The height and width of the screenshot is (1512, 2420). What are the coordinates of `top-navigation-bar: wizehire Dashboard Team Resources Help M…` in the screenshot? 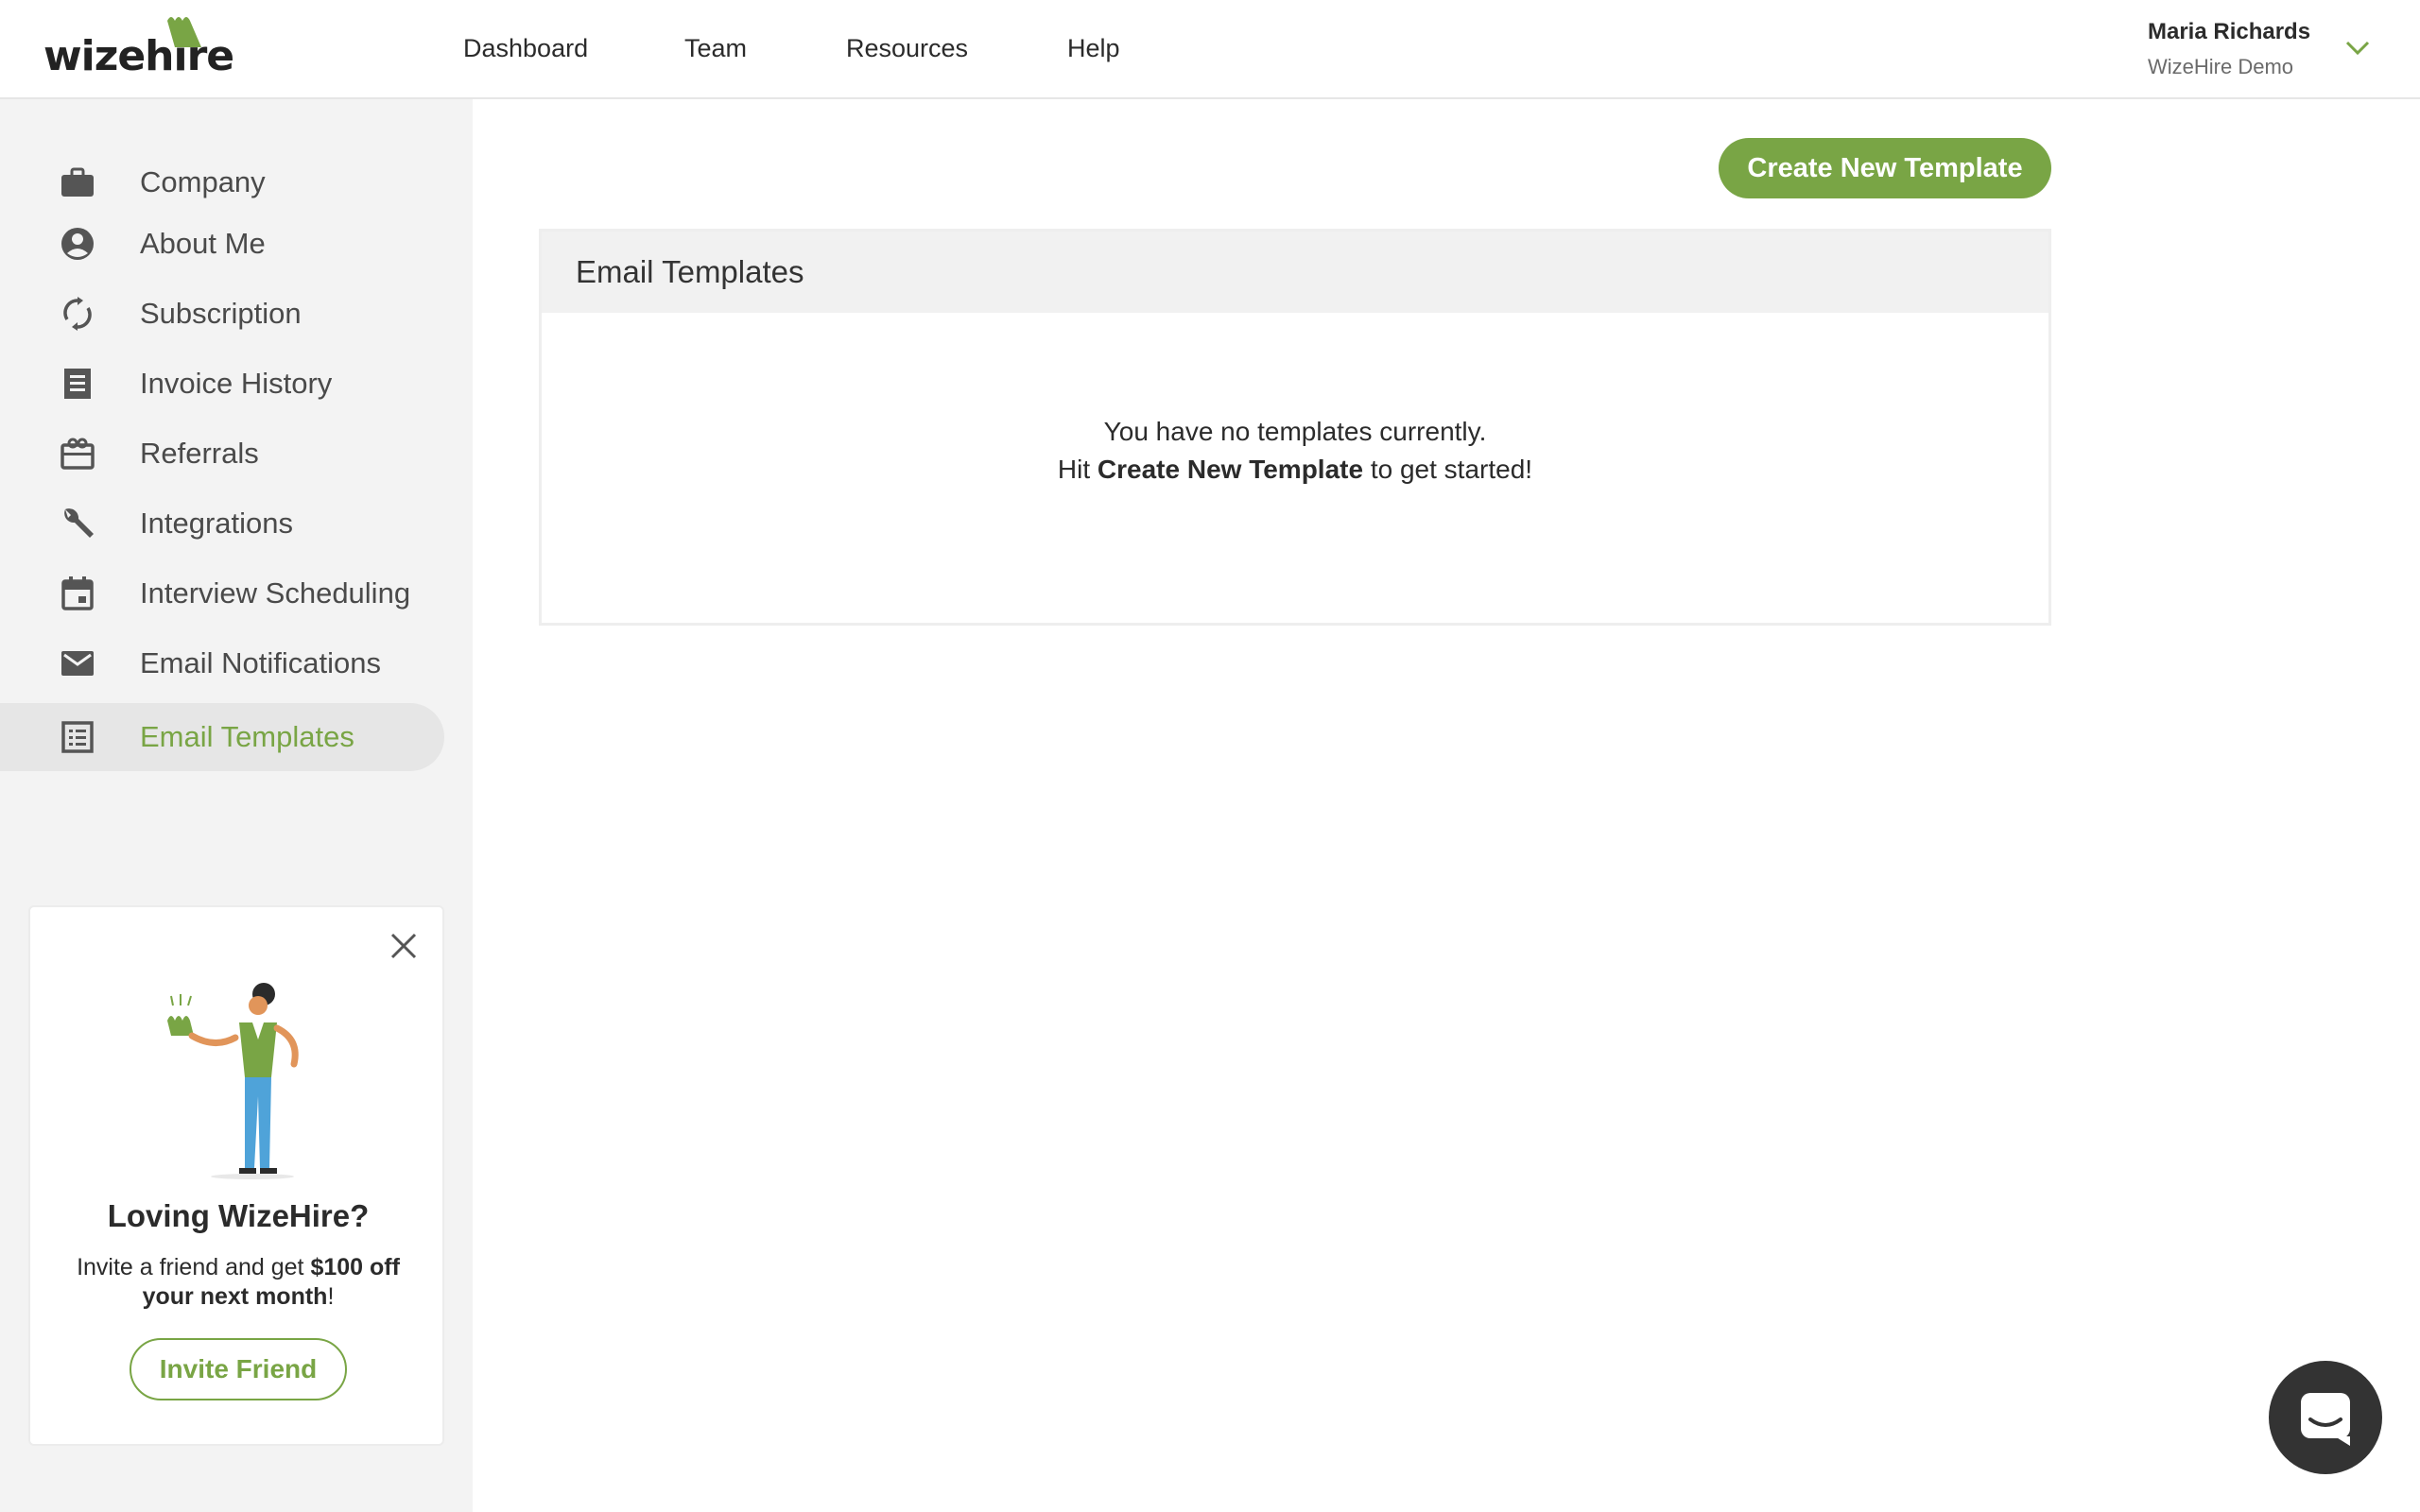 It's located at (1210, 49).